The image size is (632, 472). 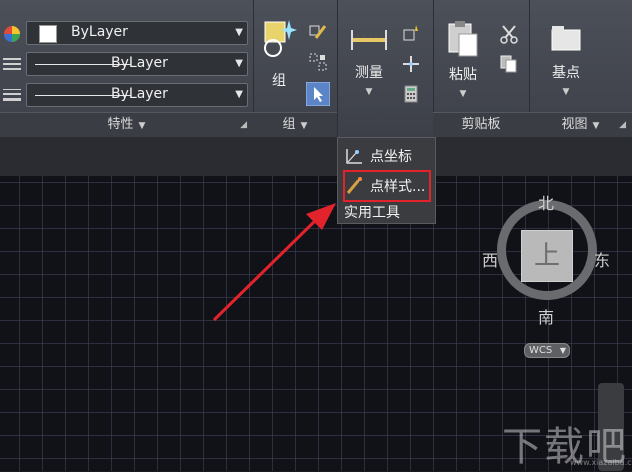 What do you see at coordinates (541, 350) in the screenshot?
I see `wcs-label: WCS` at bounding box center [541, 350].